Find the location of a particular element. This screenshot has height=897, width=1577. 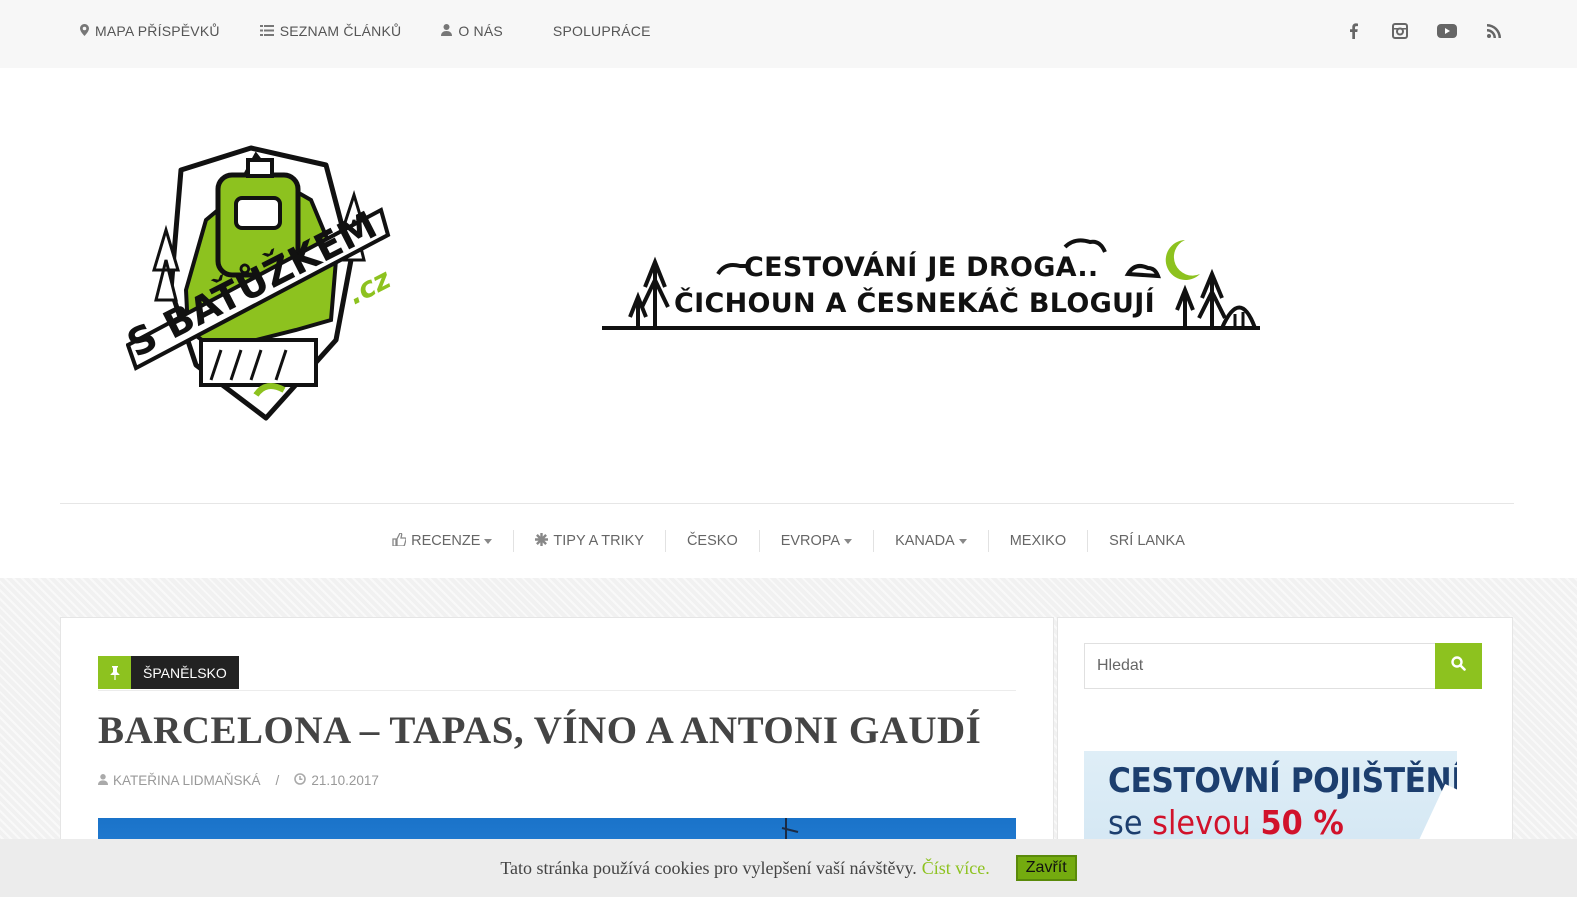

ad-subline: se slevou 50 % is located at coordinates (1226, 822).